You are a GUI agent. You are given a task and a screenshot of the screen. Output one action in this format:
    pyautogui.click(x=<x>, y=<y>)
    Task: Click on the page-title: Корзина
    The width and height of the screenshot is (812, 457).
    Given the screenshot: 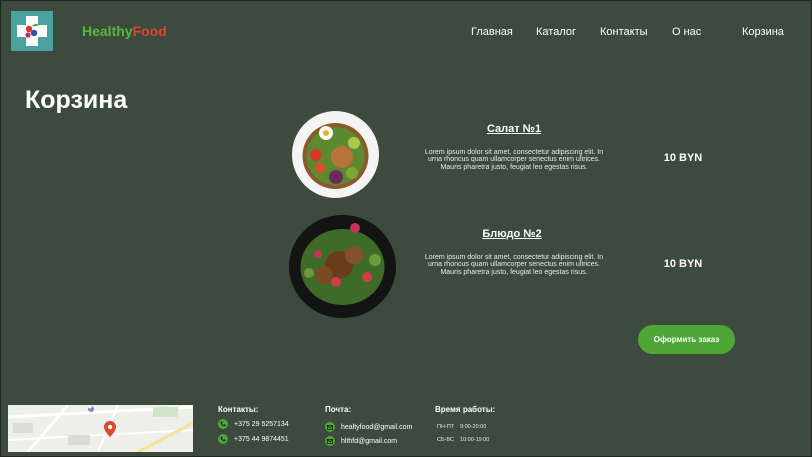 What is the action you would take?
    pyautogui.click(x=76, y=100)
    